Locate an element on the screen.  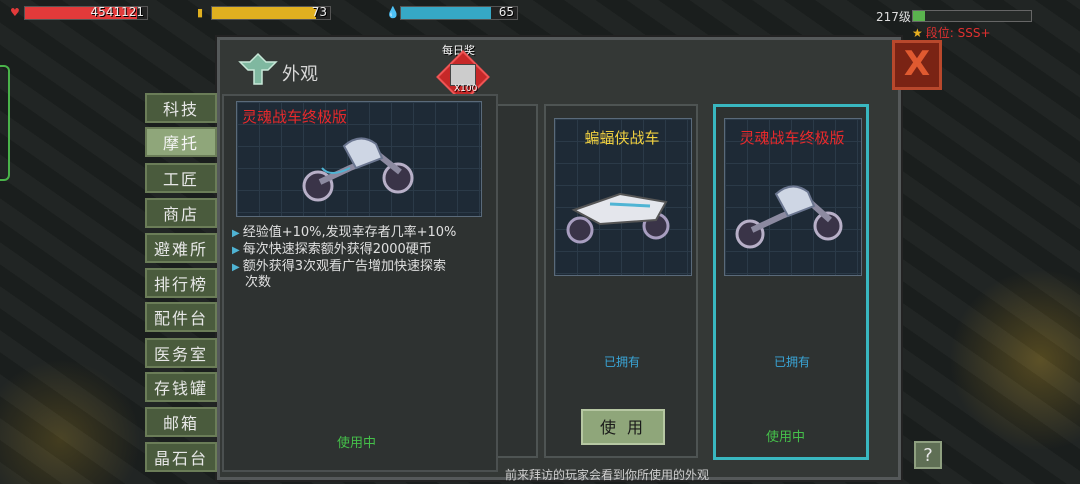
tab-shelter: 避难所 is located at coordinates (181, 248).